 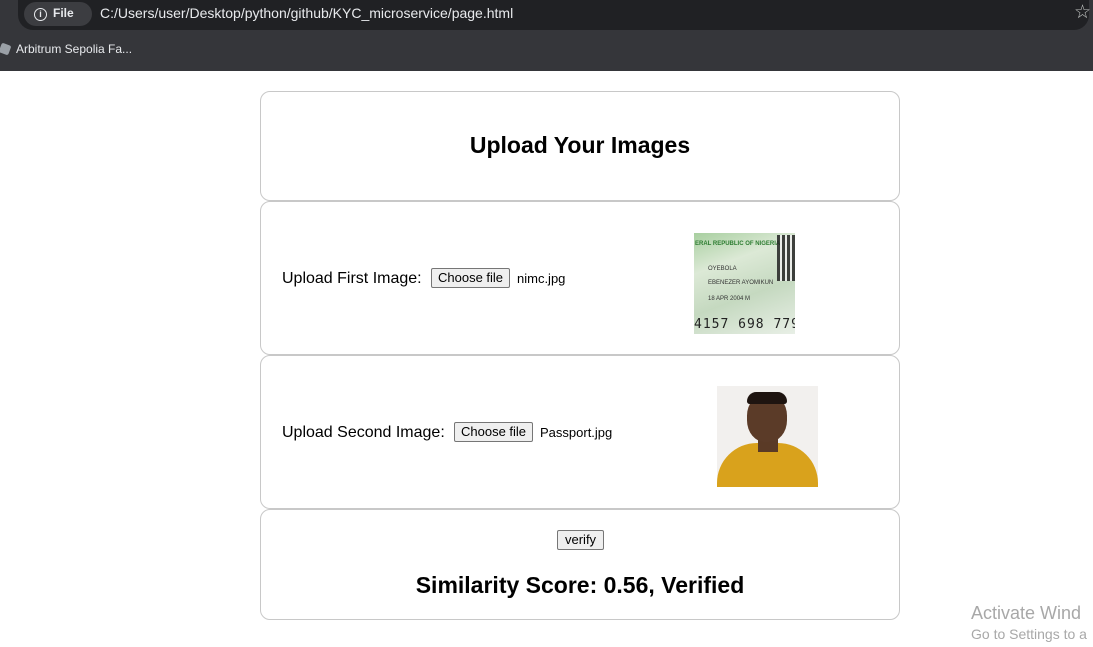 I want to click on page-title: Upload Your Images, so click(x=580, y=145).